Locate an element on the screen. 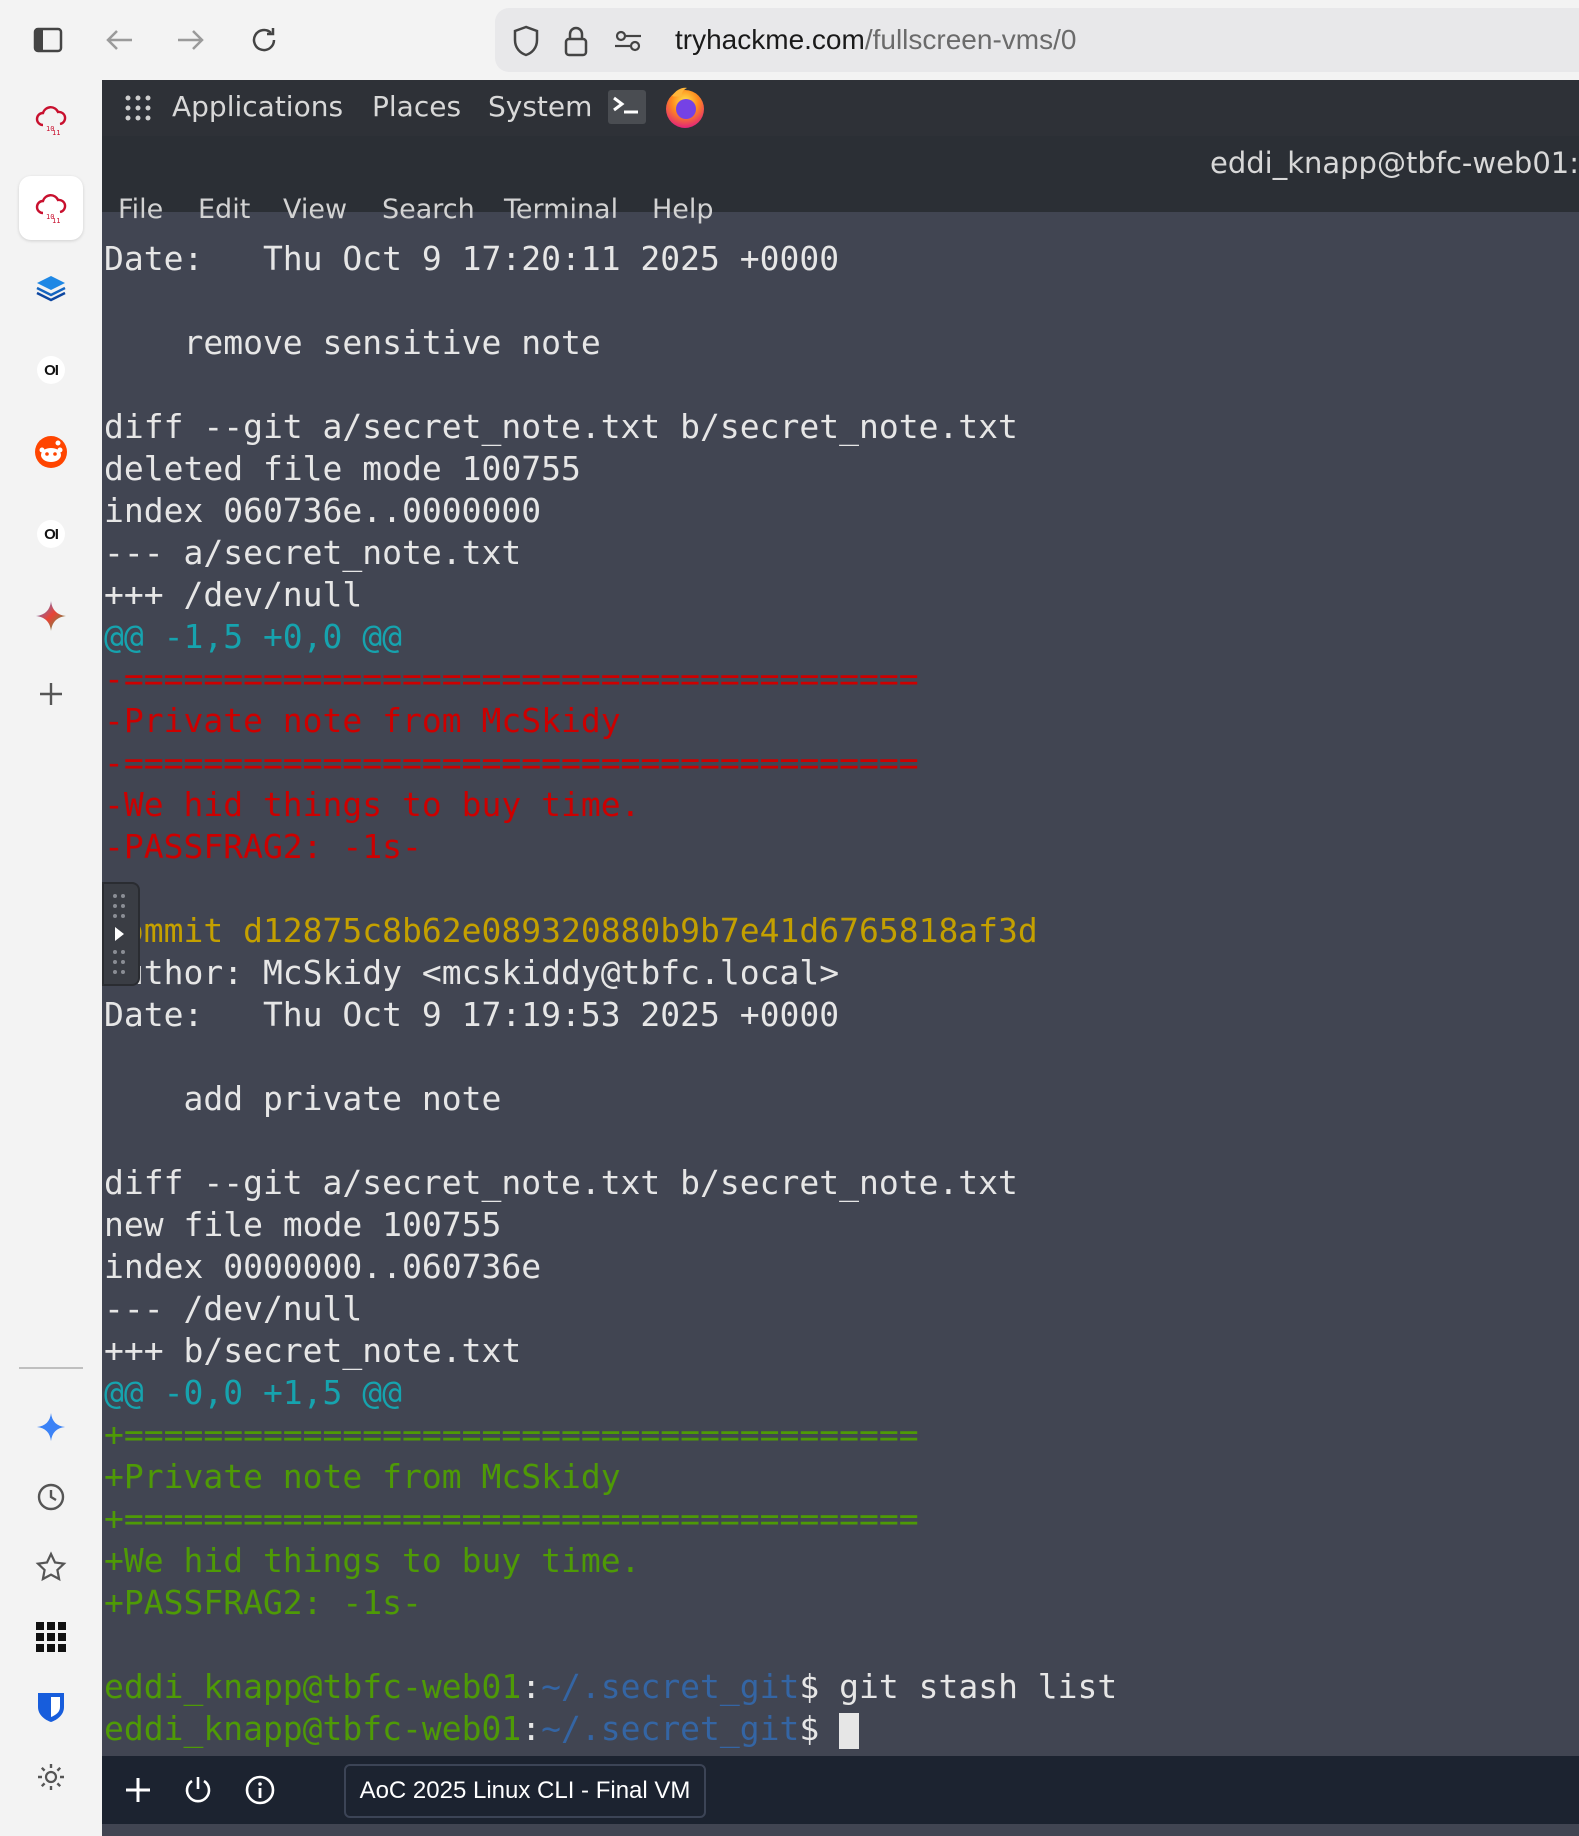 This screenshot has width=1579, height=1836. add-icon is located at coordinates (138, 1790).